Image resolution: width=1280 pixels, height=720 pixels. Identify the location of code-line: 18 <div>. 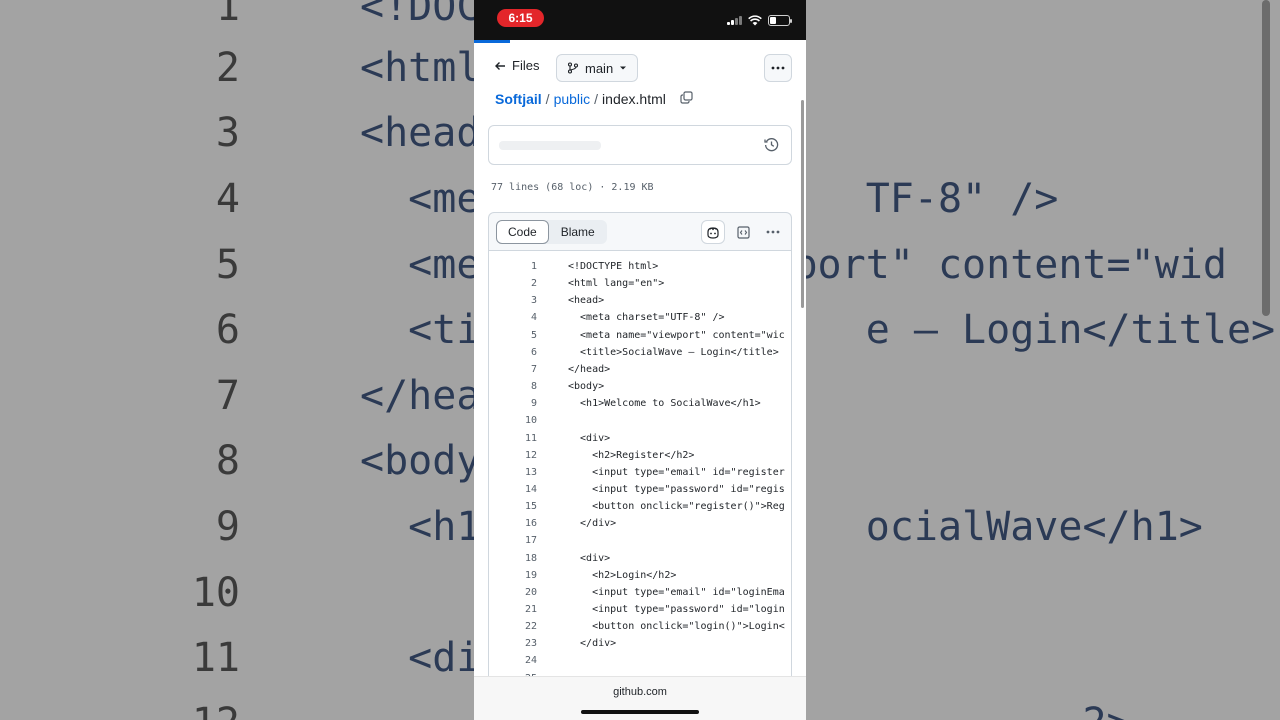
(640, 558).